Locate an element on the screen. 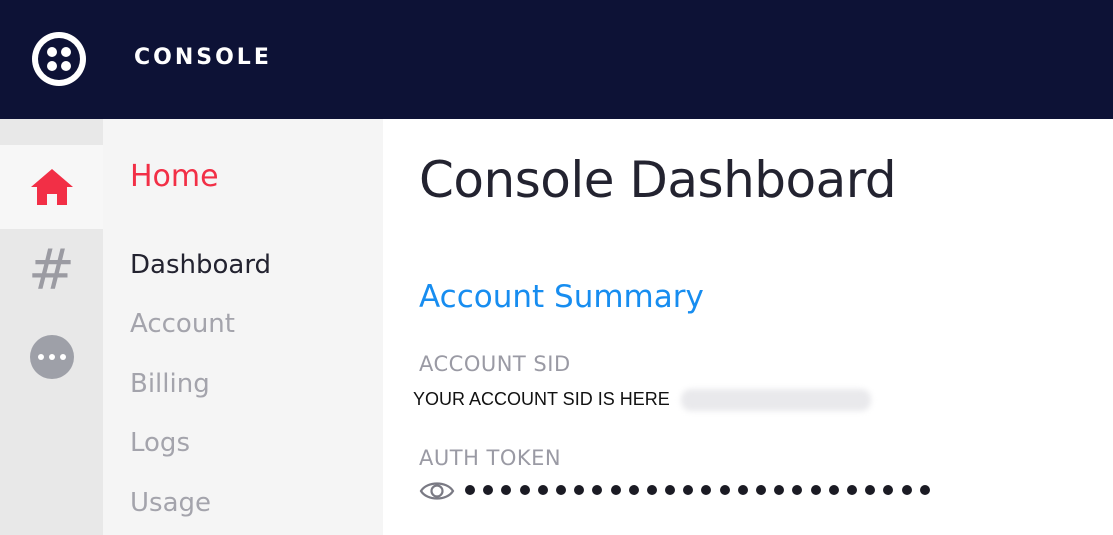 This screenshot has width=1113, height=535. hash-icon: # is located at coordinates (51, 270).